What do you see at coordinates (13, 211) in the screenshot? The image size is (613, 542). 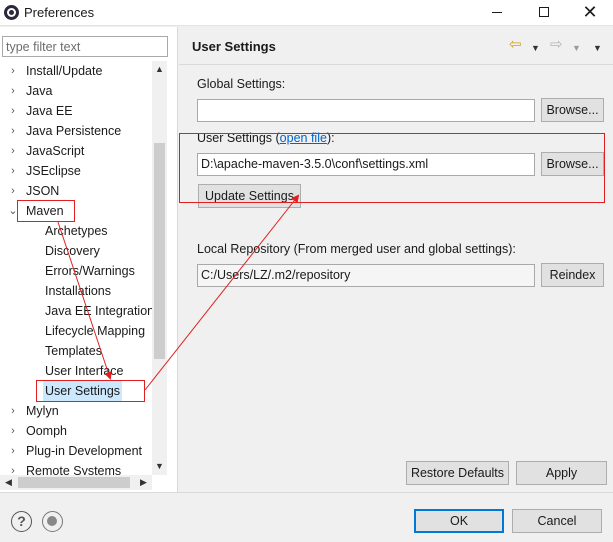 I see `chevron-down-icon: ⌄` at bounding box center [13, 211].